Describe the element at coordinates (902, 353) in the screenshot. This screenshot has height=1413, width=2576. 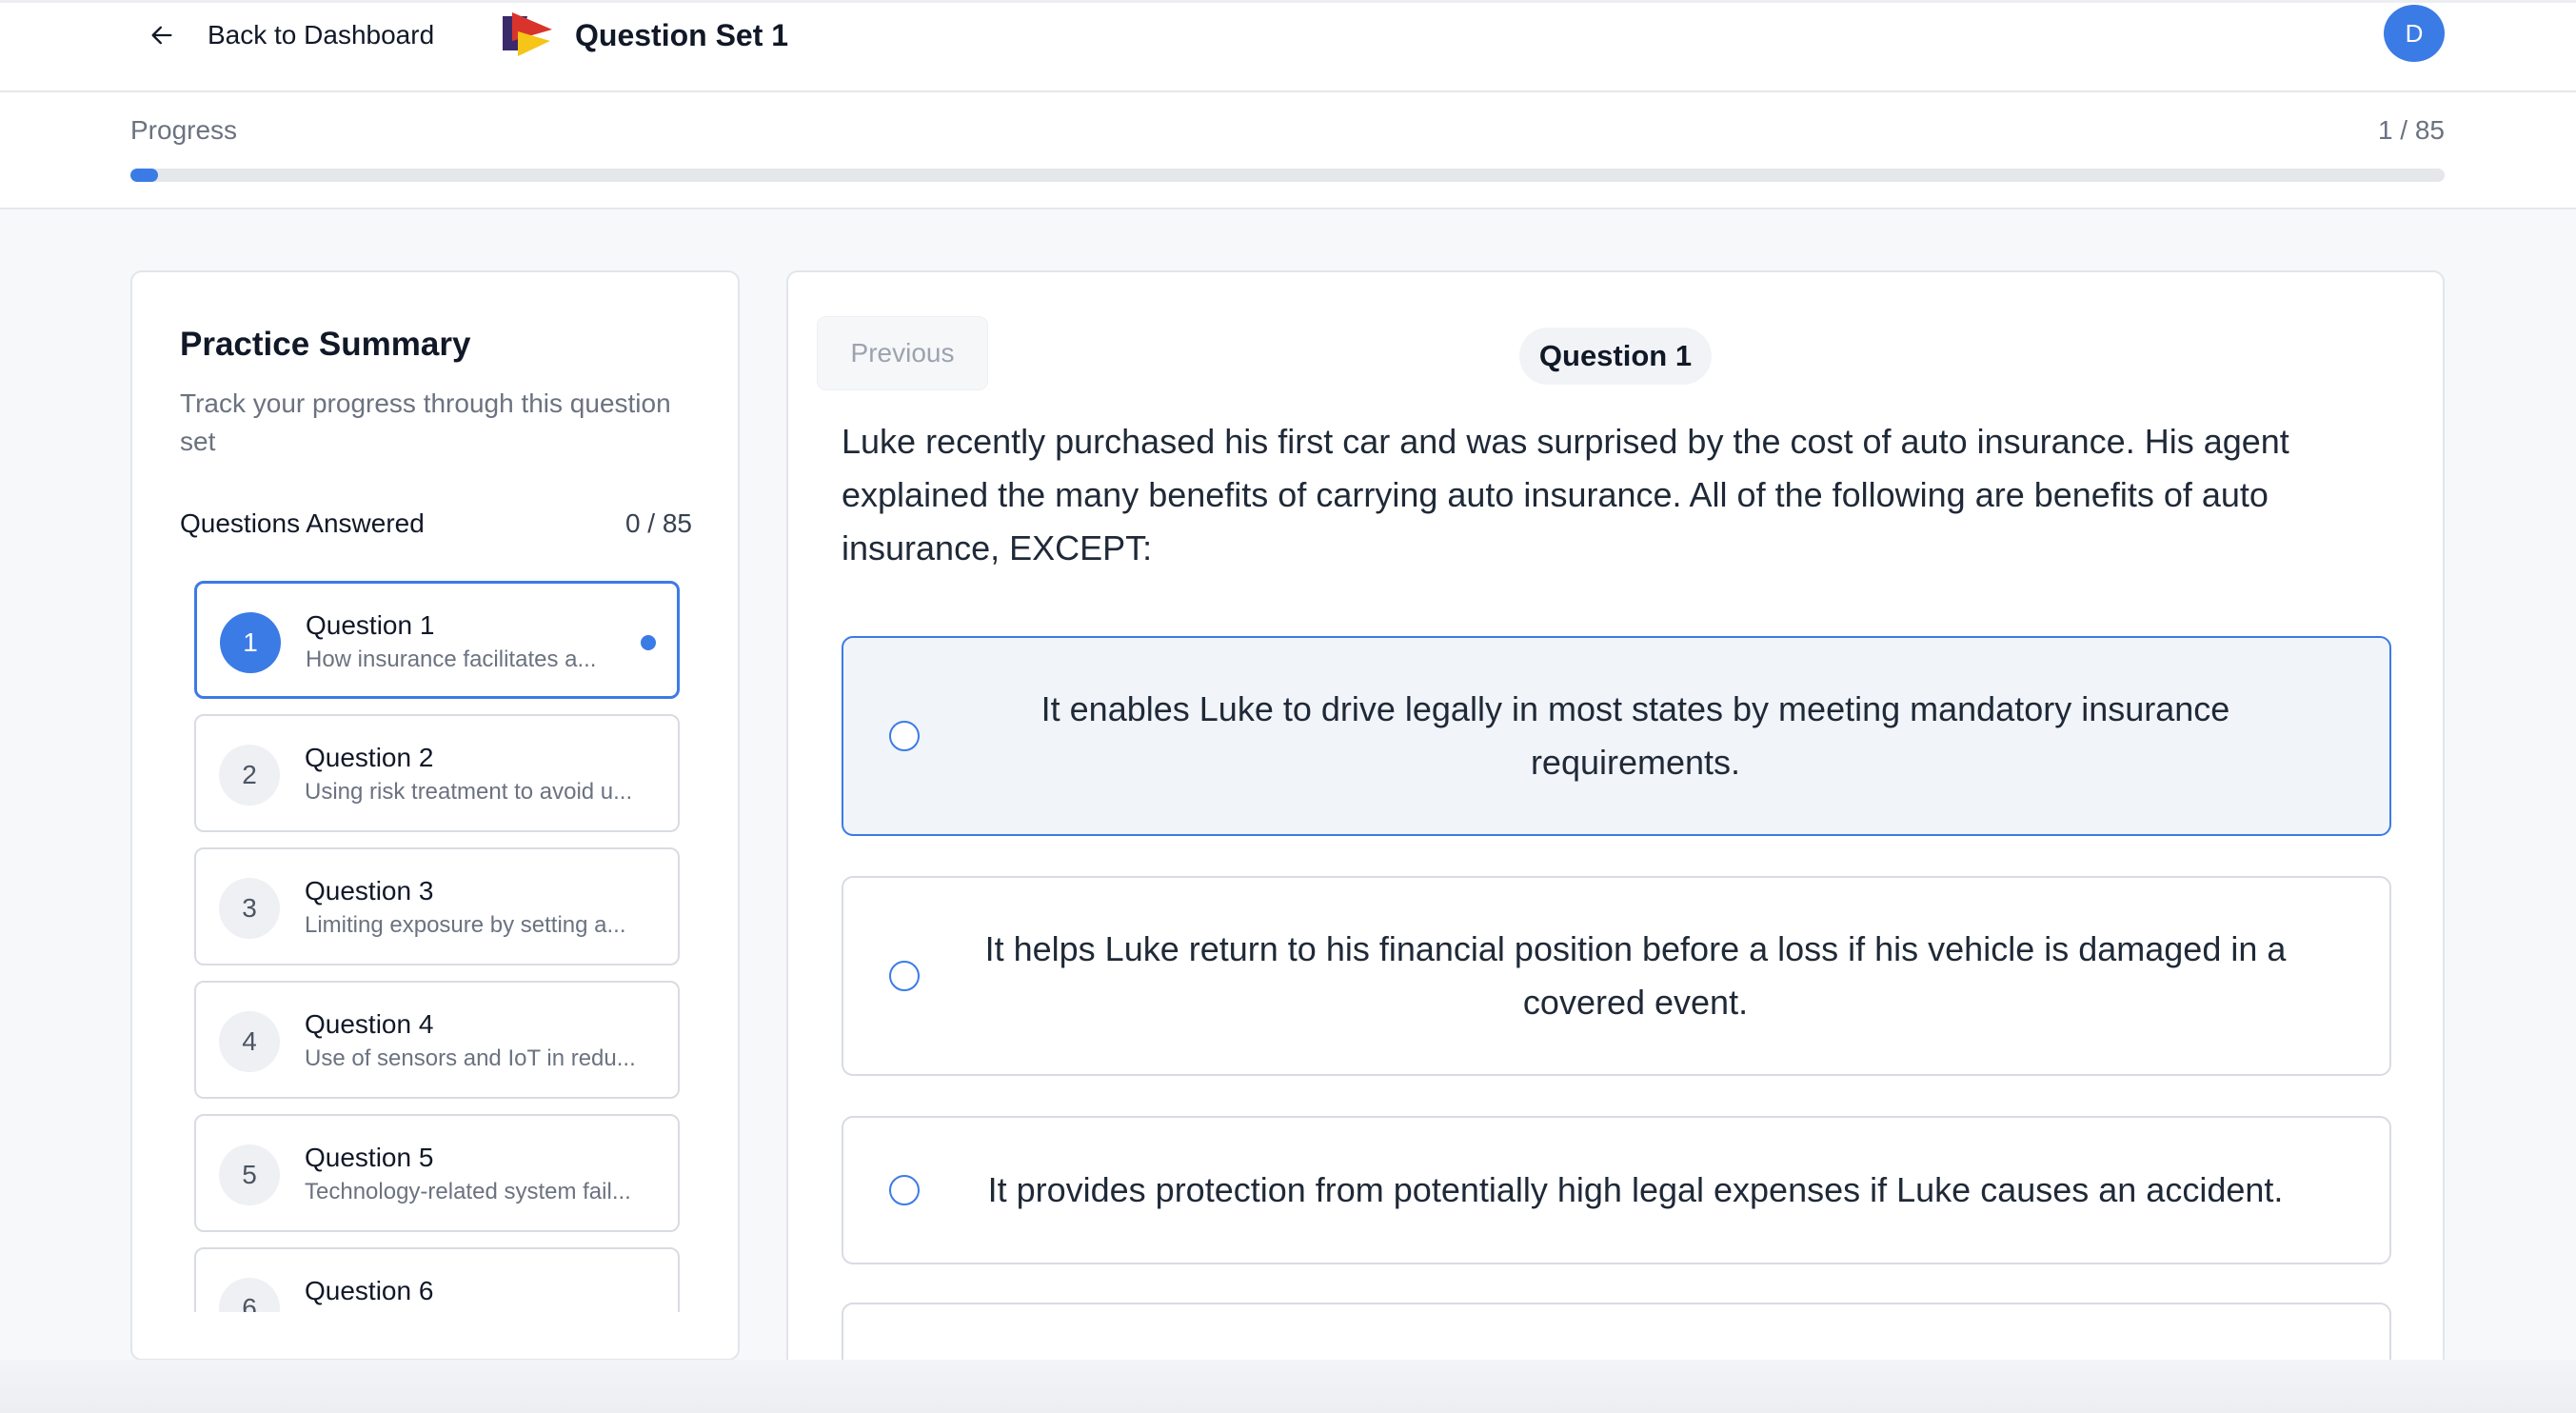
I see `previous-button: Previous` at that location.